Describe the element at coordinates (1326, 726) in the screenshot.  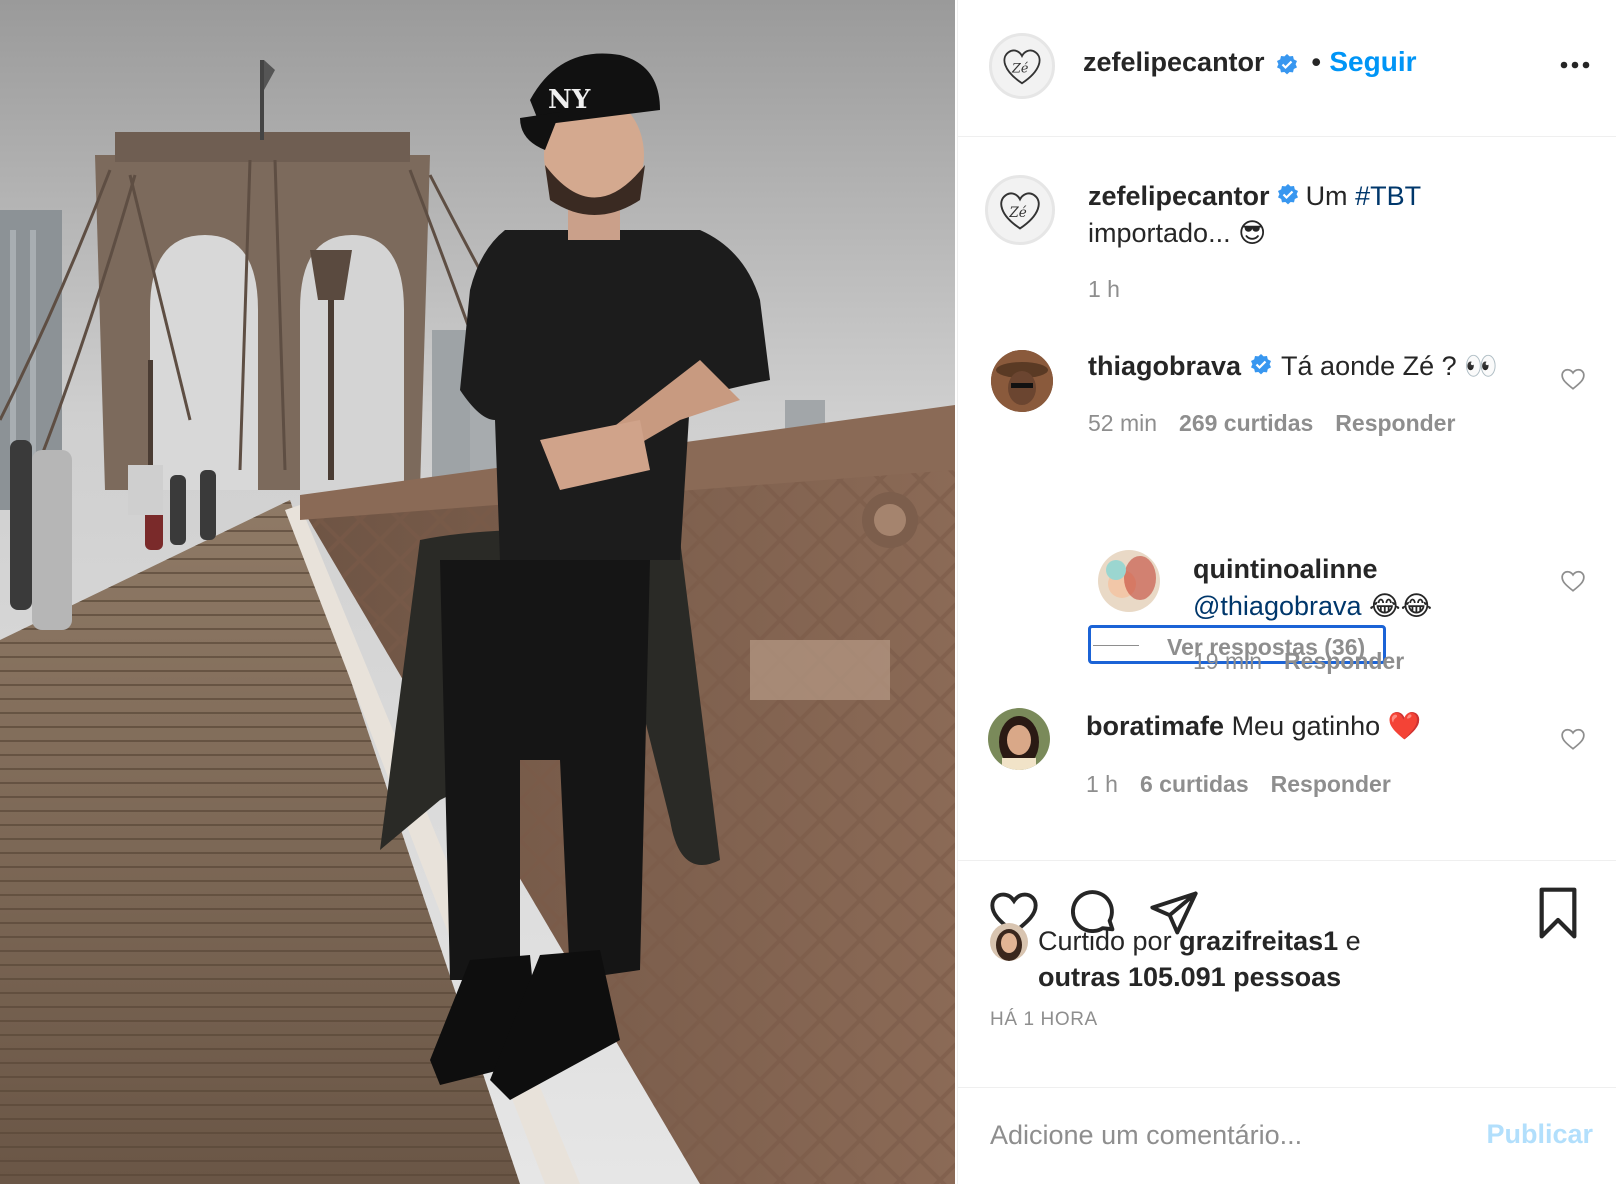
I see `comment-body: Meu gatinho ❤️` at that location.